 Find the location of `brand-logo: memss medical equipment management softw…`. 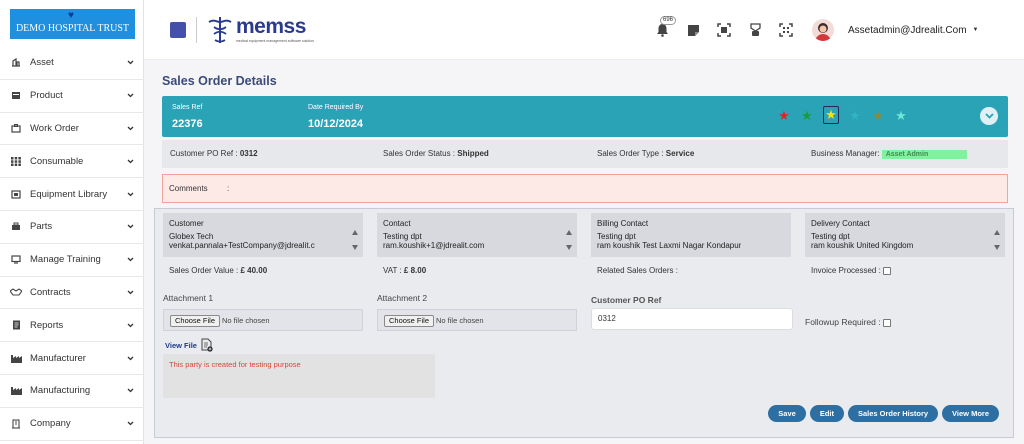

brand-logo: memss medical equipment management softw… is located at coordinates (261, 30).